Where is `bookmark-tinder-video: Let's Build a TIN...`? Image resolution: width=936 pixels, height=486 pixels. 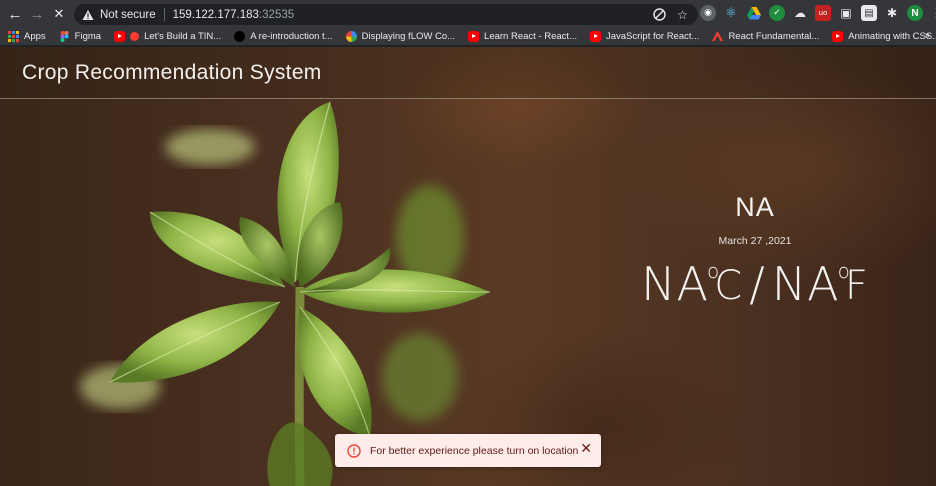
bookmark-tinder-video: Let's Build a TIN... is located at coordinates (167, 36).